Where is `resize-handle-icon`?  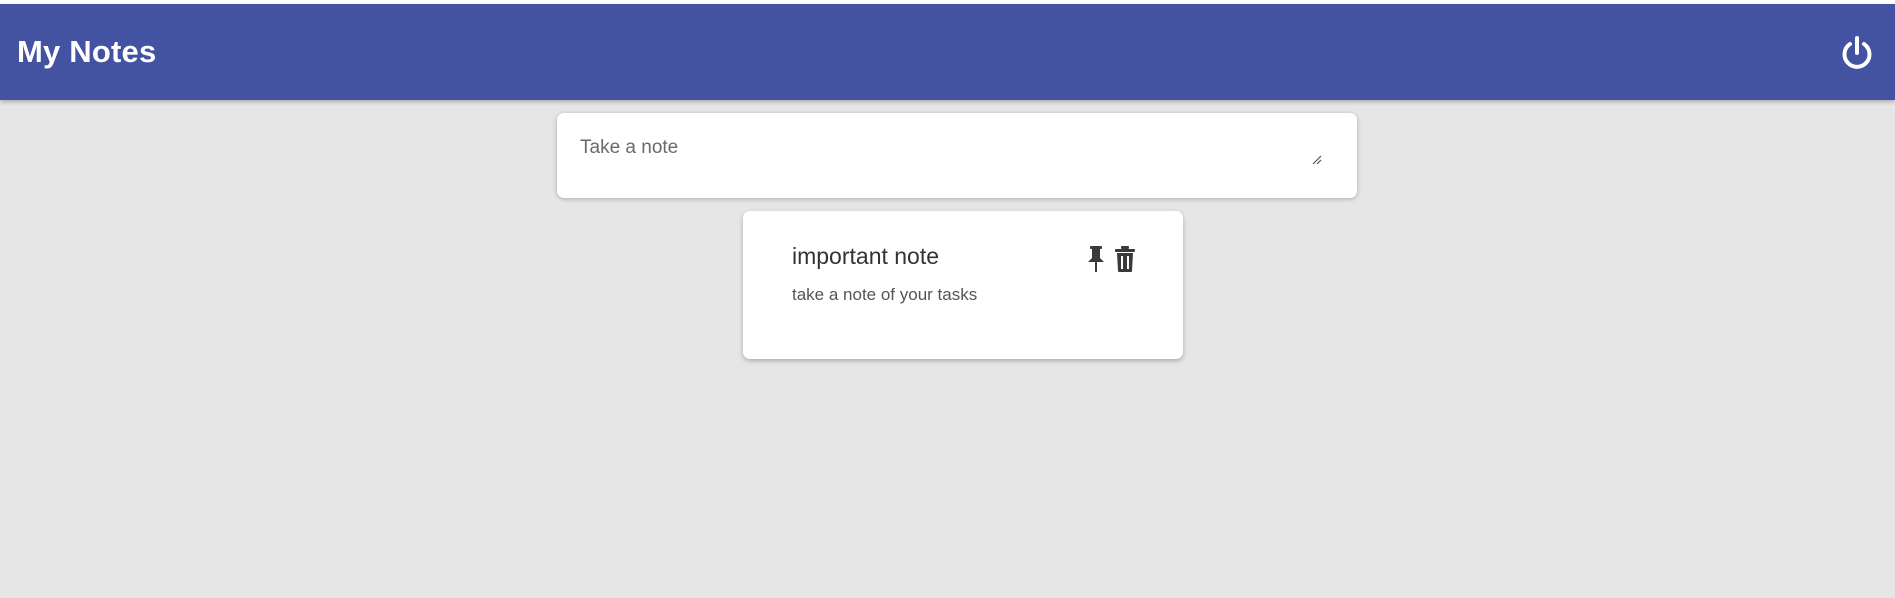 resize-handle-icon is located at coordinates (1317, 160).